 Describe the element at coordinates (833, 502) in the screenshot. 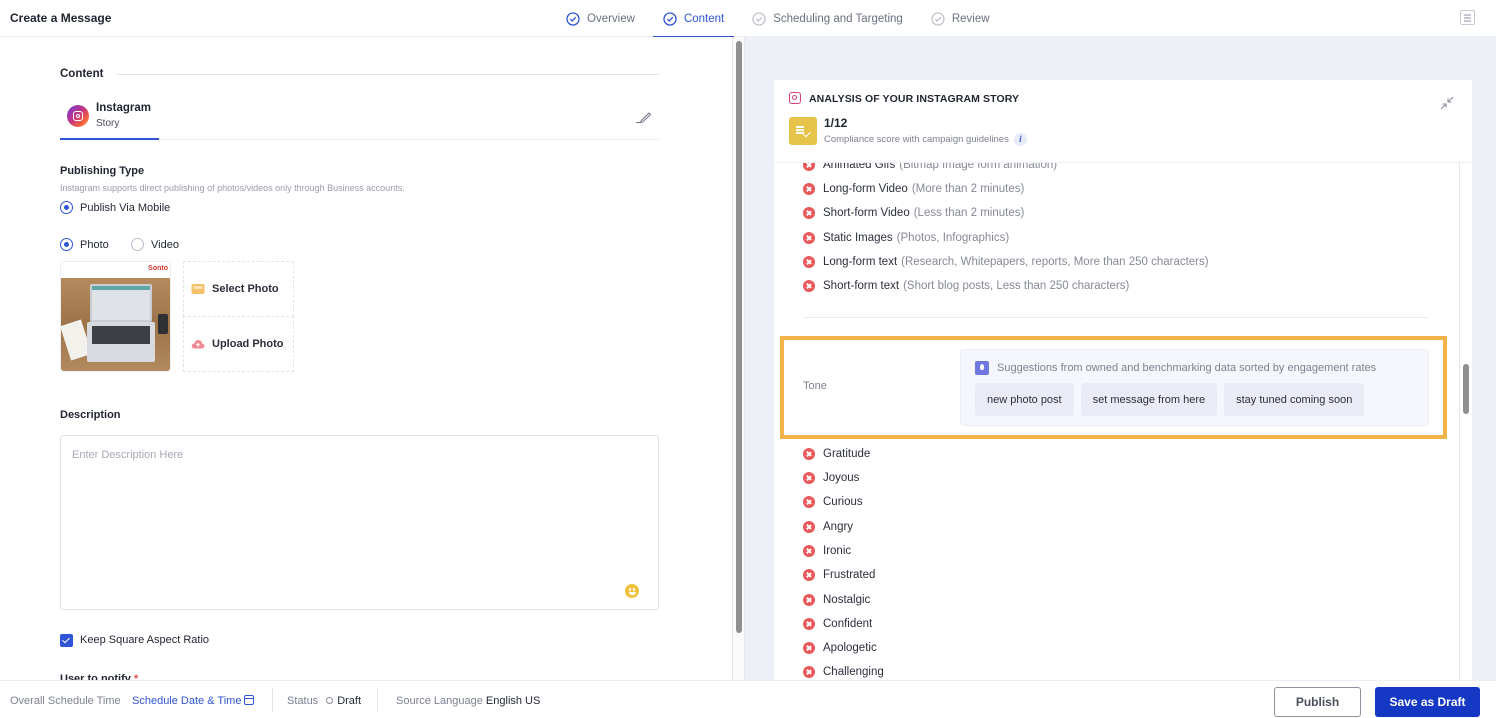

I see `list-item: Curious` at that location.